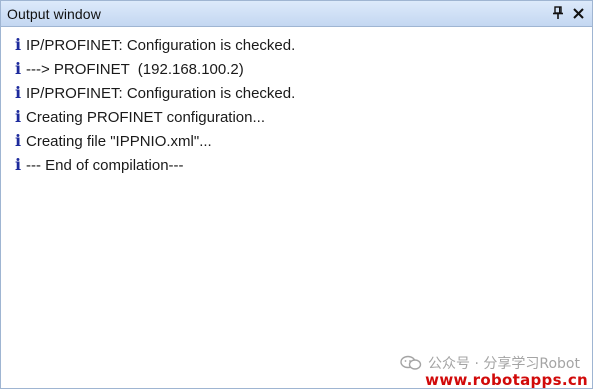 The height and width of the screenshot is (389, 593). I want to click on window-title: Output window, so click(54, 14).